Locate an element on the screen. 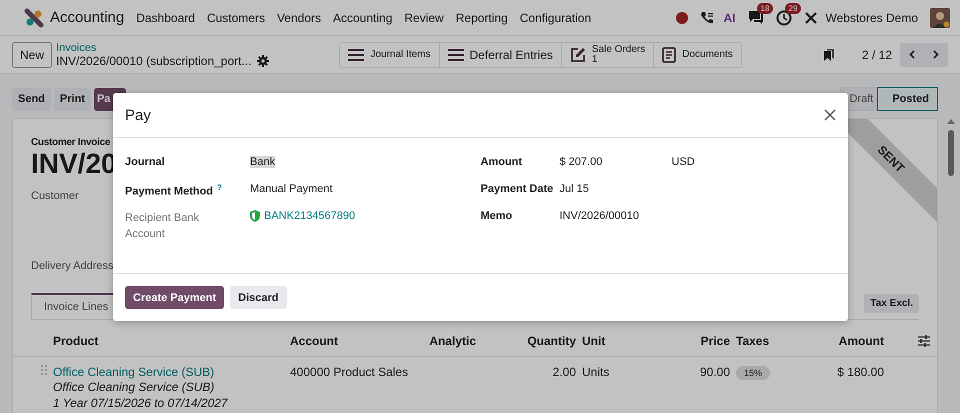  menu-item: Configuration is located at coordinates (556, 17).